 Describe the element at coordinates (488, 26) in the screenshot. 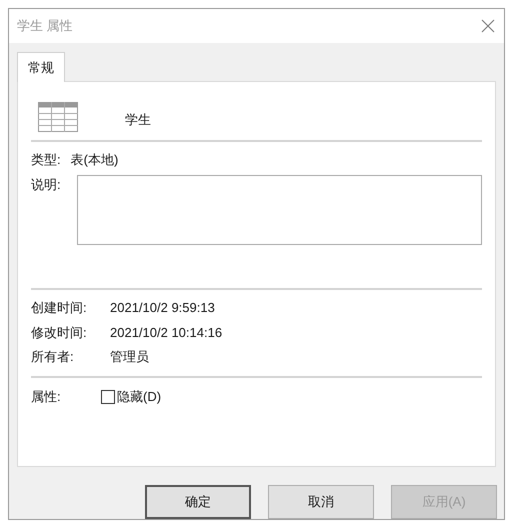

I see `close-icon` at that location.